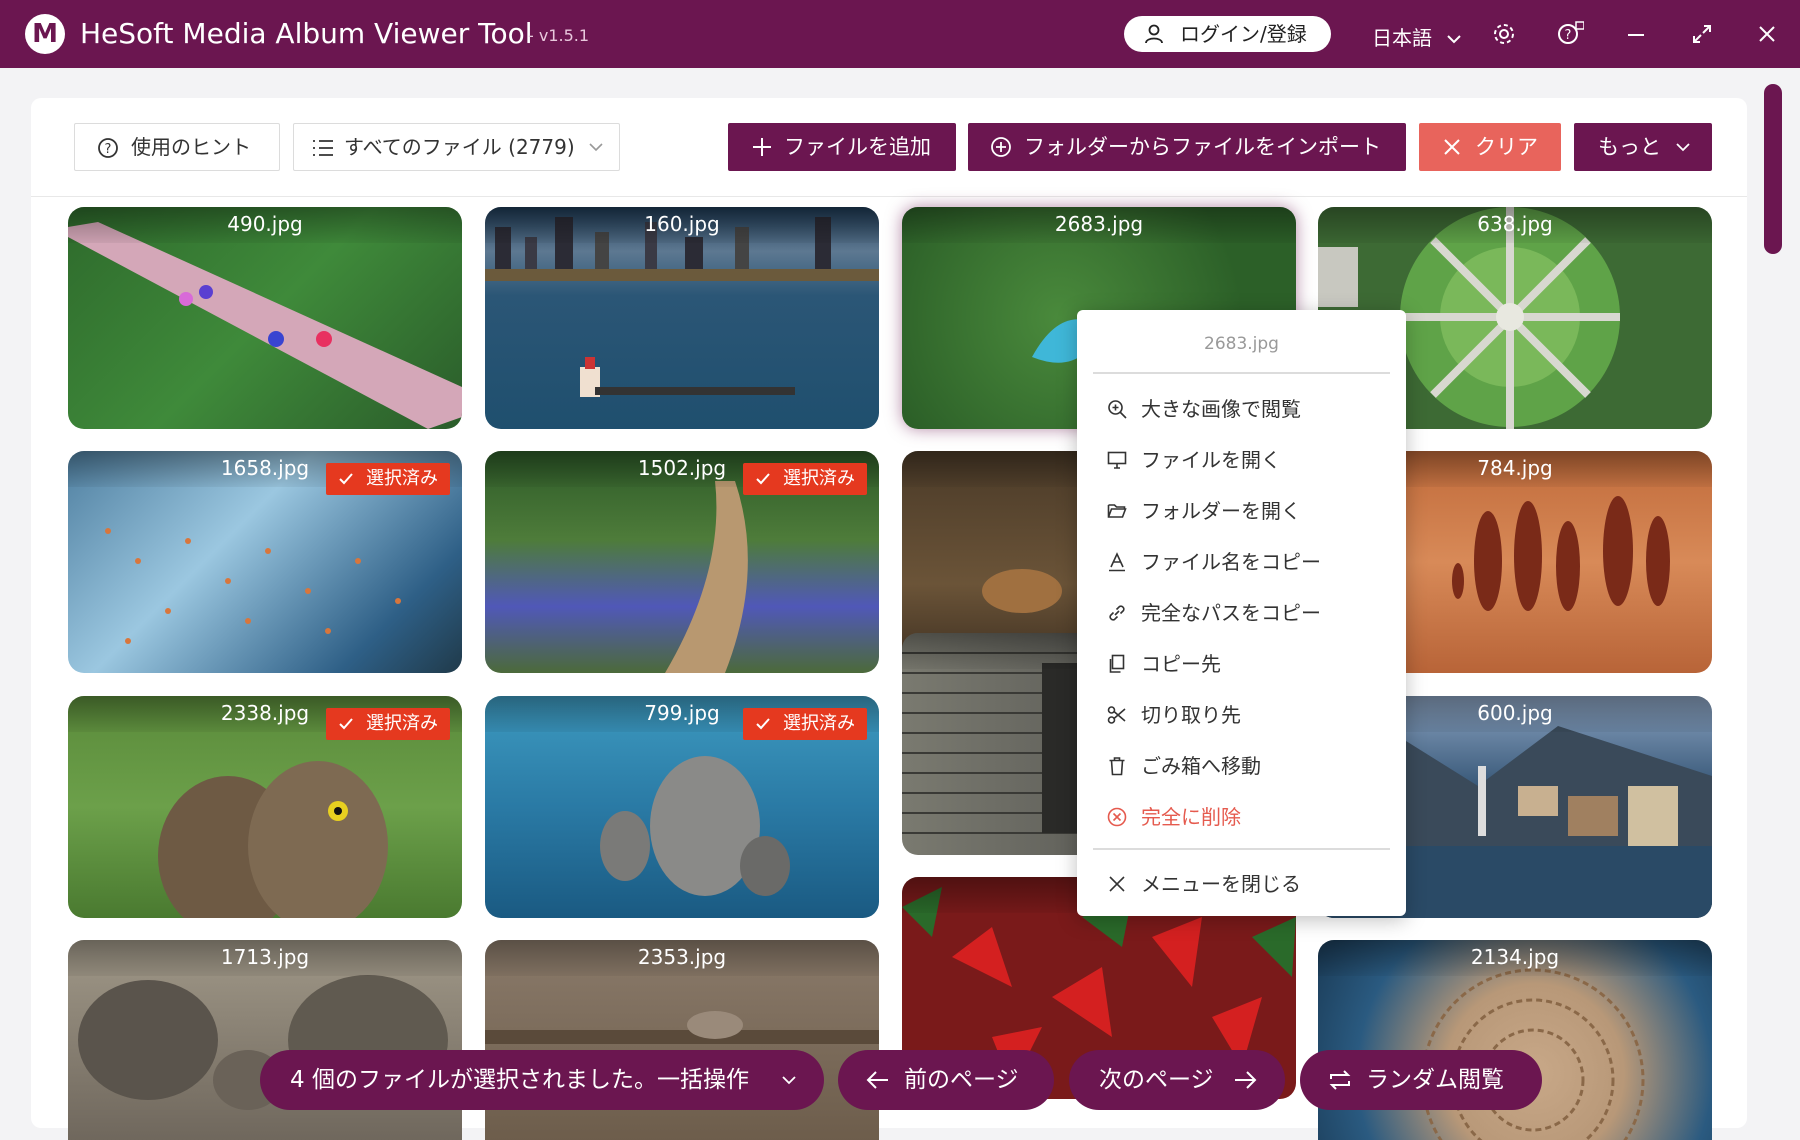  What do you see at coordinates (1515, 958) in the screenshot?
I see `file-name: 2134.jpg` at bounding box center [1515, 958].